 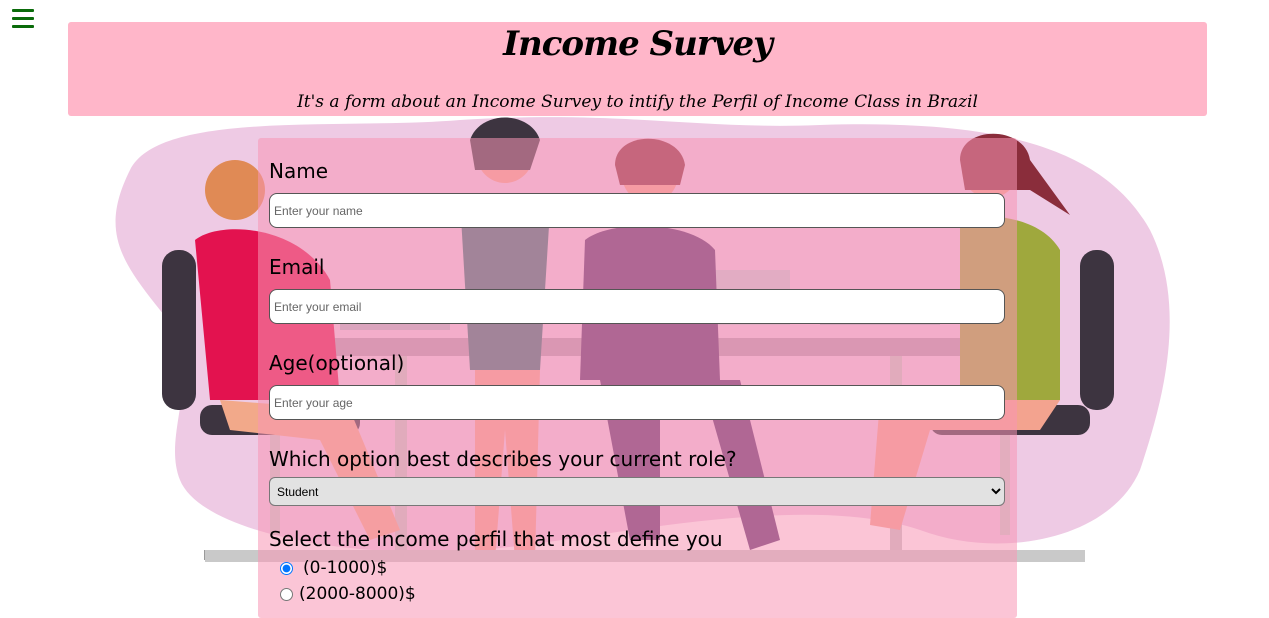 What do you see at coordinates (345, 568) in the screenshot?
I see `income-option-label: (0-1000)$` at bounding box center [345, 568].